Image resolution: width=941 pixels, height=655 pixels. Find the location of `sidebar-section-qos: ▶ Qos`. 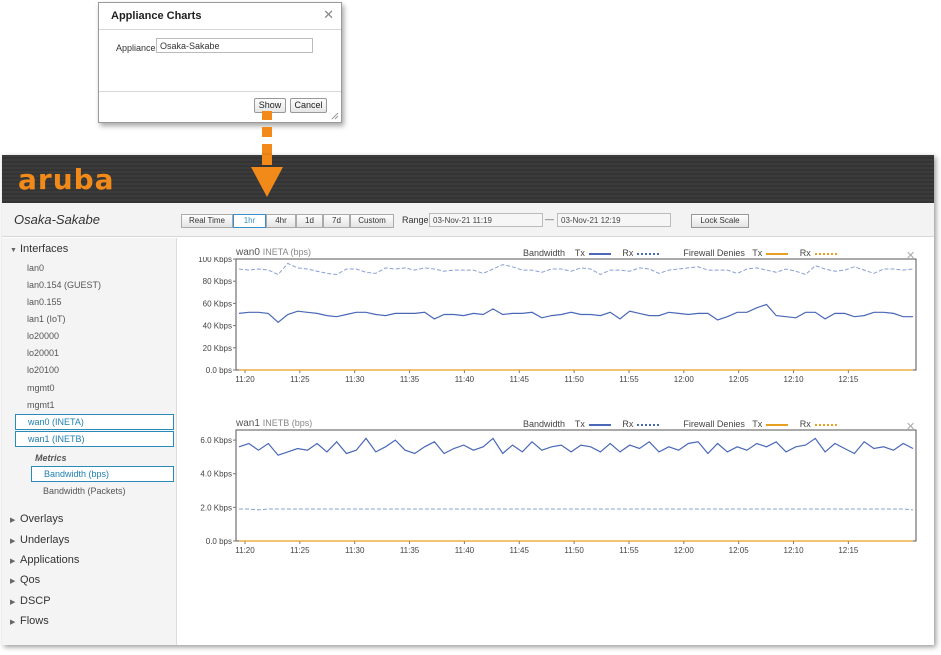

sidebar-section-qos: ▶ Qos is located at coordinates (25, 580).